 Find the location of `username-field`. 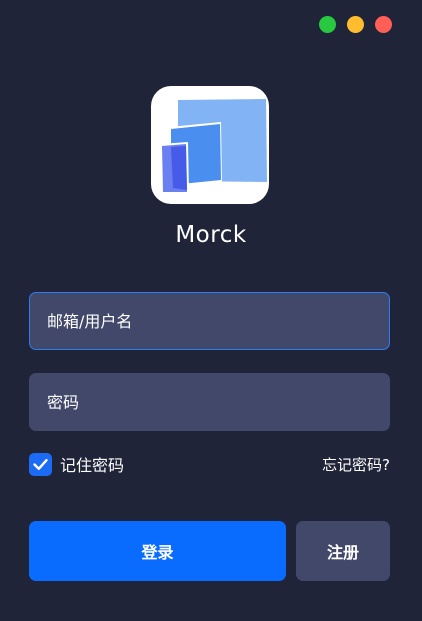

username-field is located at coordinates (209, 321).